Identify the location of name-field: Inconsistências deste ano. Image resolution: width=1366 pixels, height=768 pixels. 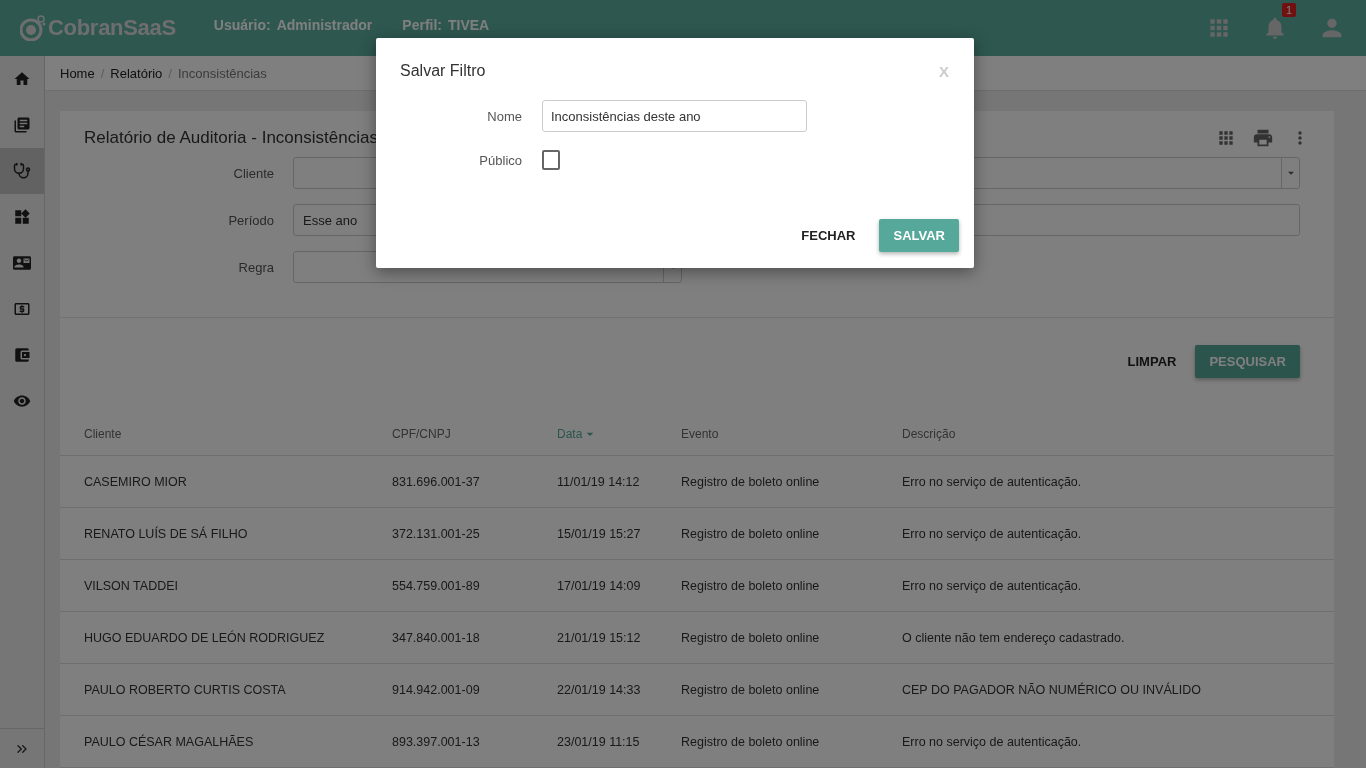
(674, 116).